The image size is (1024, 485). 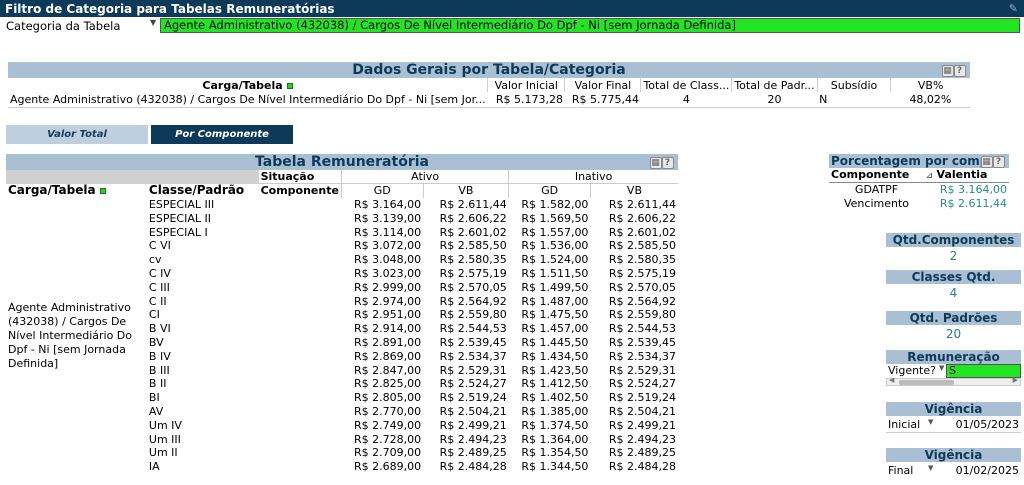 What do you see at coordinates (876, 203) in the screenshot?
I see `cell-componente: Vencimento` at bounding box center [876, 203].